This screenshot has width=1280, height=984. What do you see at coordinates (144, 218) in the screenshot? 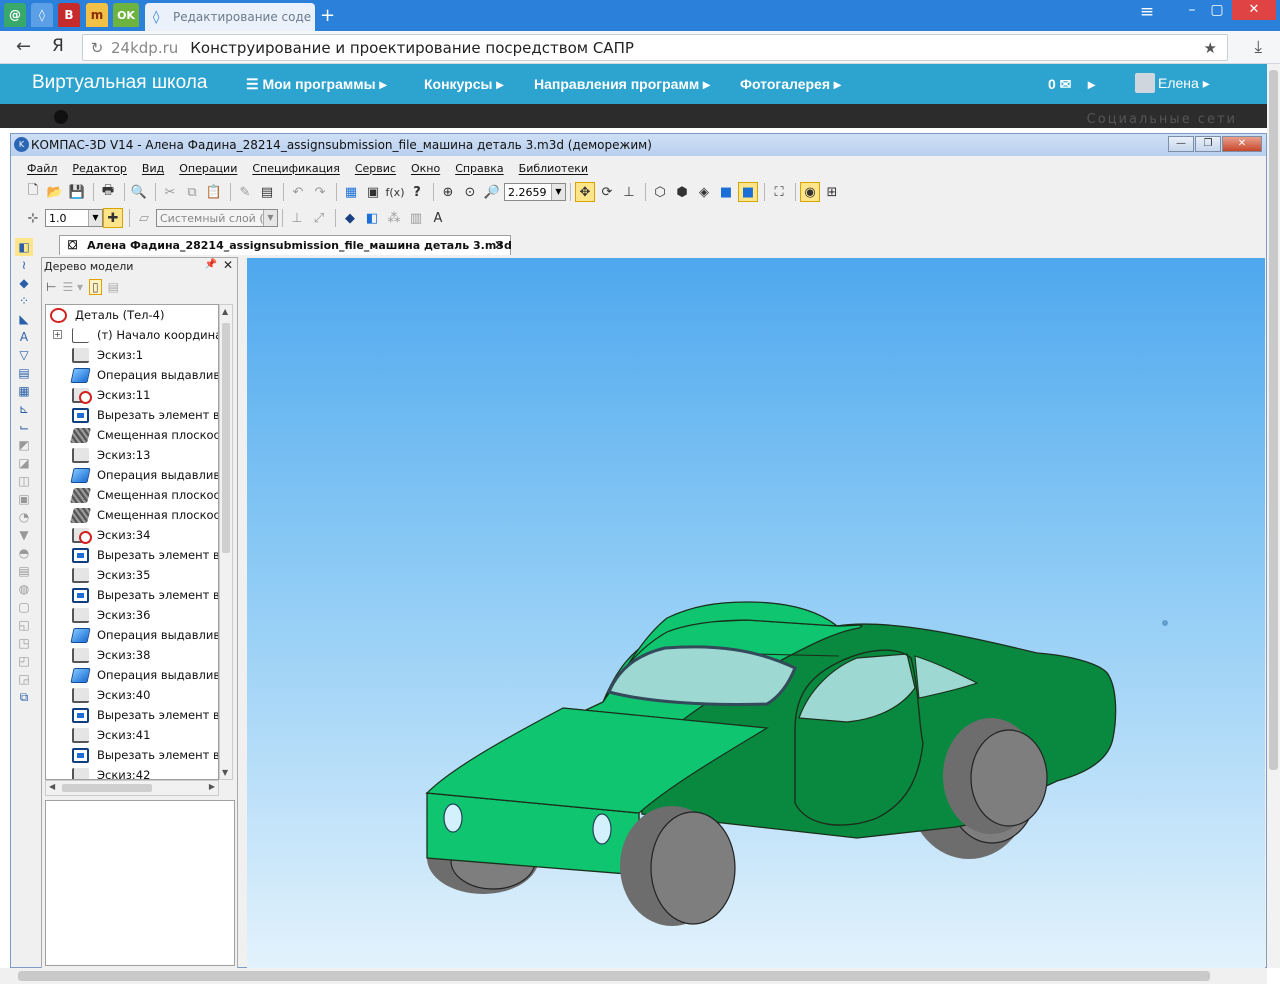
I see `layer-icon: ▱` at bounding box center [144, 218].